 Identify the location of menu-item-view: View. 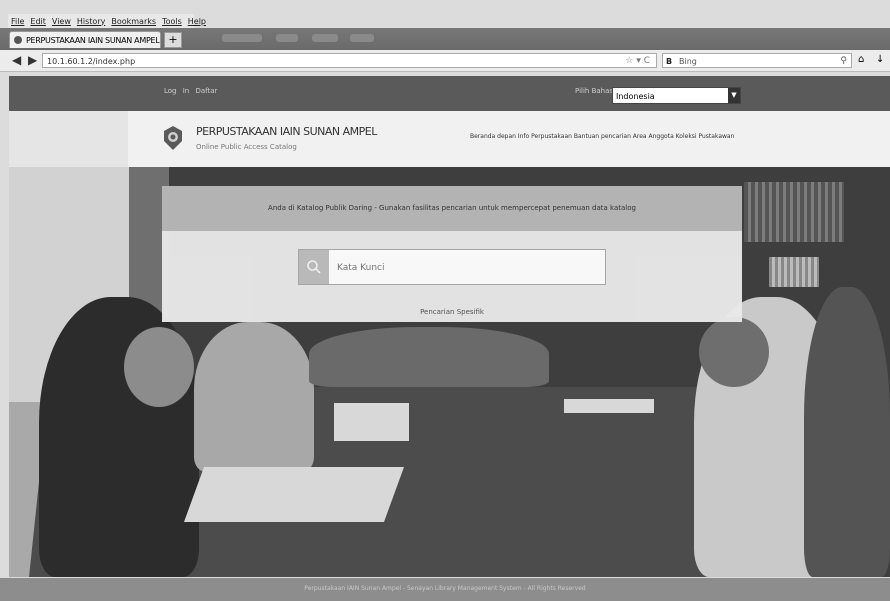
(61, 21).